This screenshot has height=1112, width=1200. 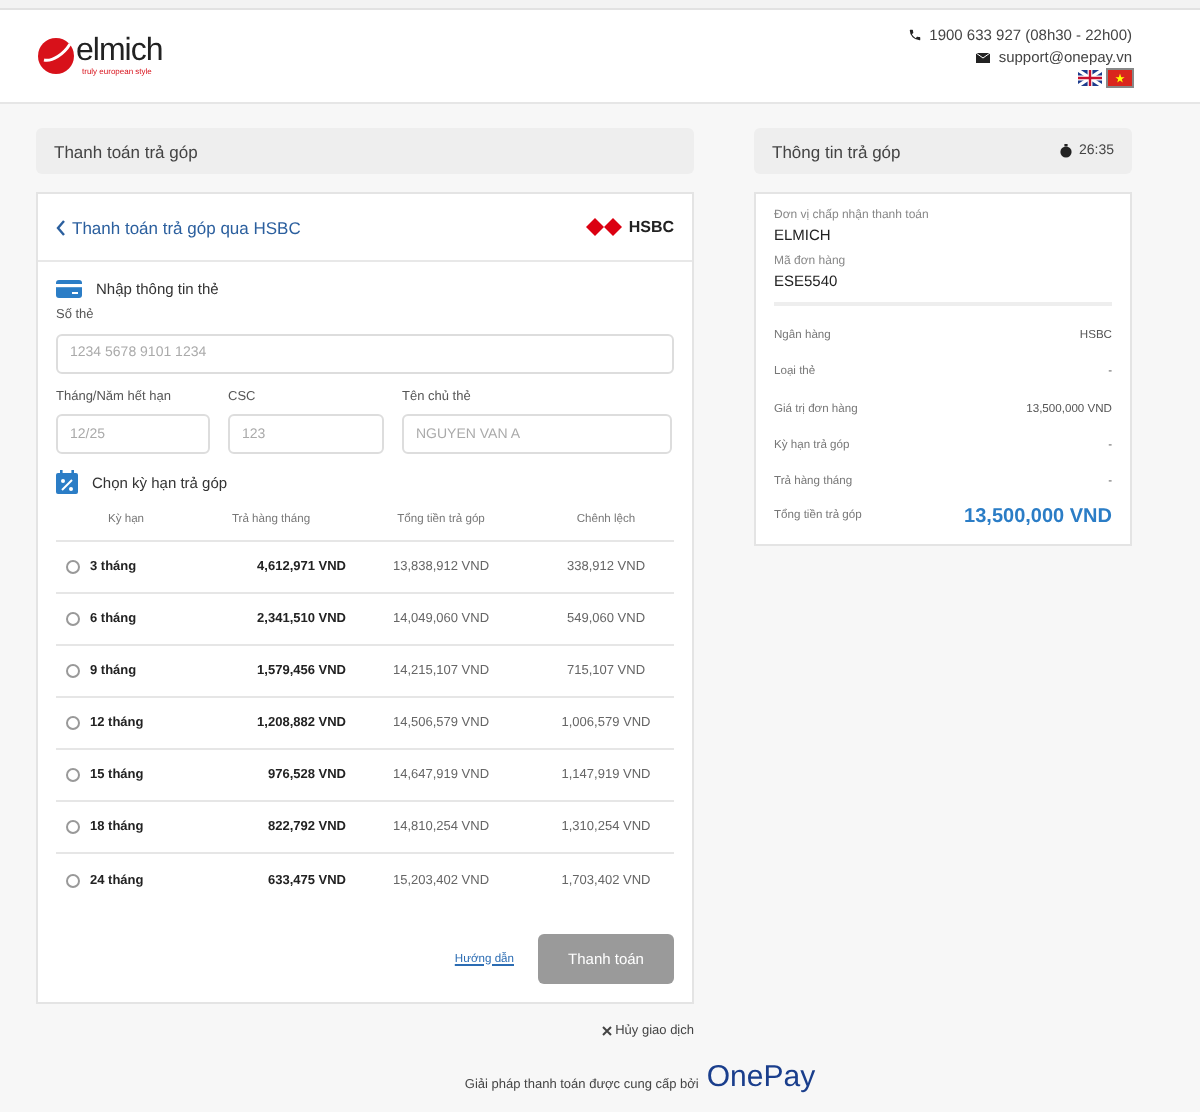 What do you see at coordinates (836, 151) in the screenshot?
I see `panel-title: Thông tin trả góp` at bounding box center [836, 151].